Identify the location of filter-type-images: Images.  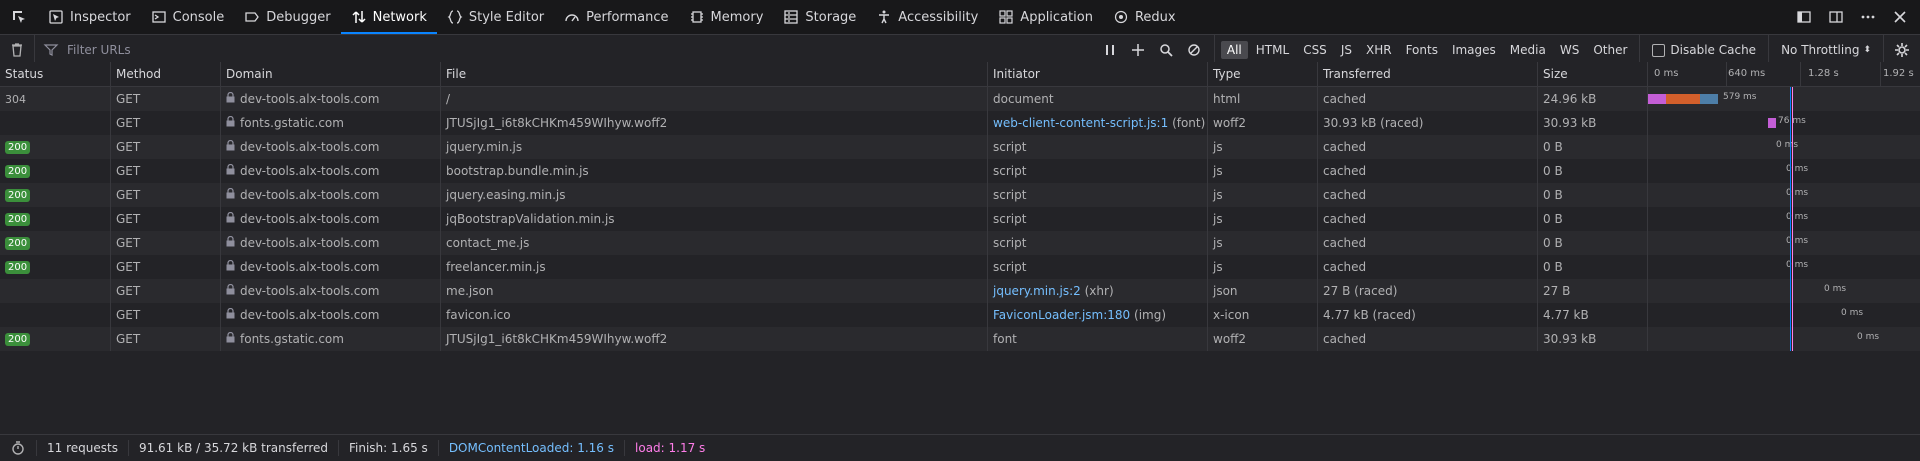
(1474, 50).